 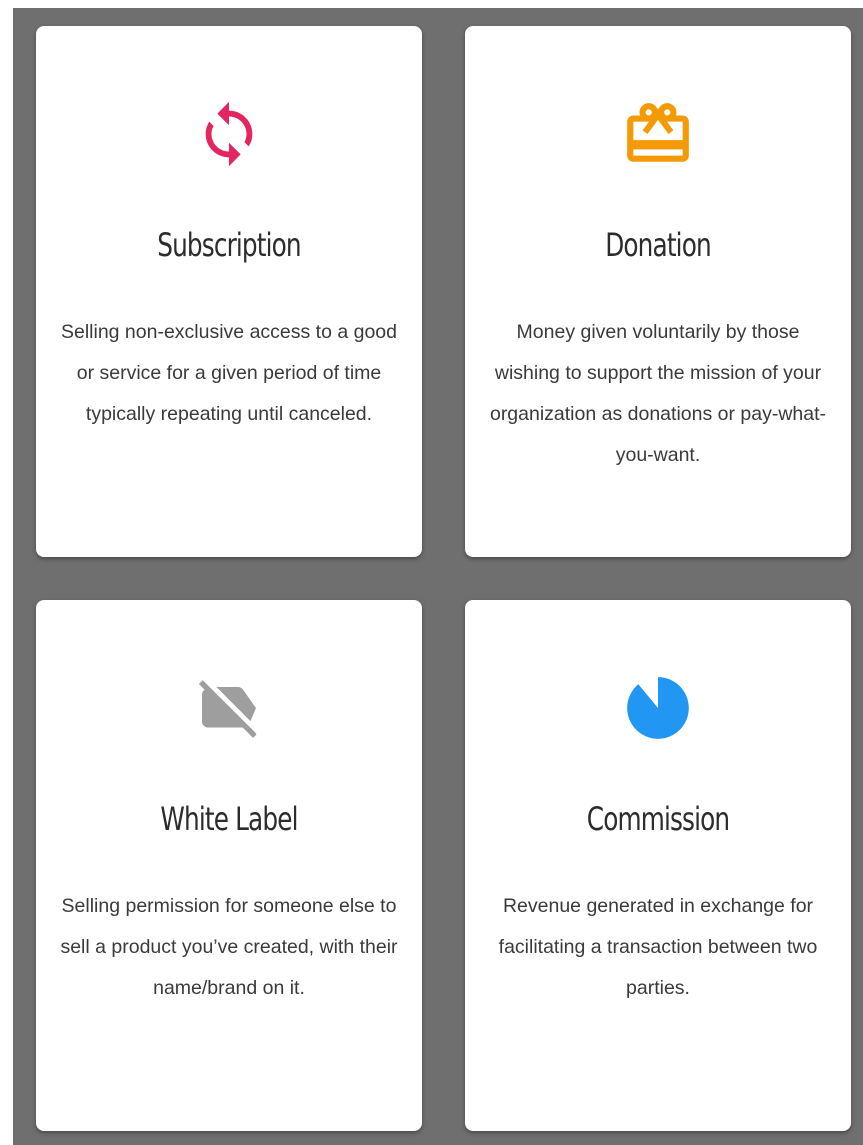 I want to click on card-title: Commission, so click(x=658, y=819).